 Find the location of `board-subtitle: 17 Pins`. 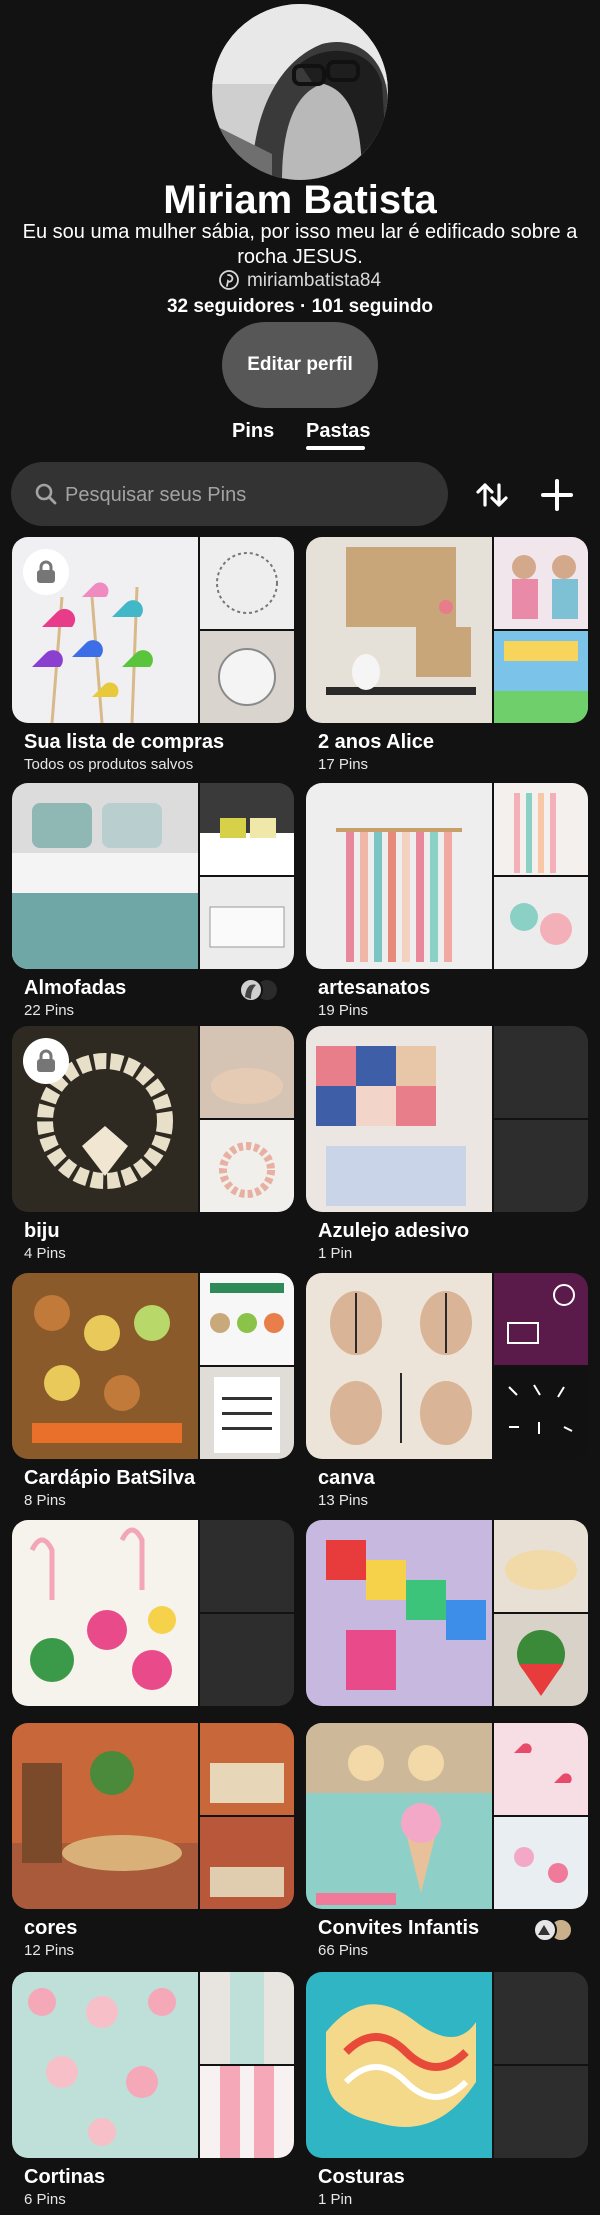

board-subtitle: 17 Pins is located at coordinates (343, 764).